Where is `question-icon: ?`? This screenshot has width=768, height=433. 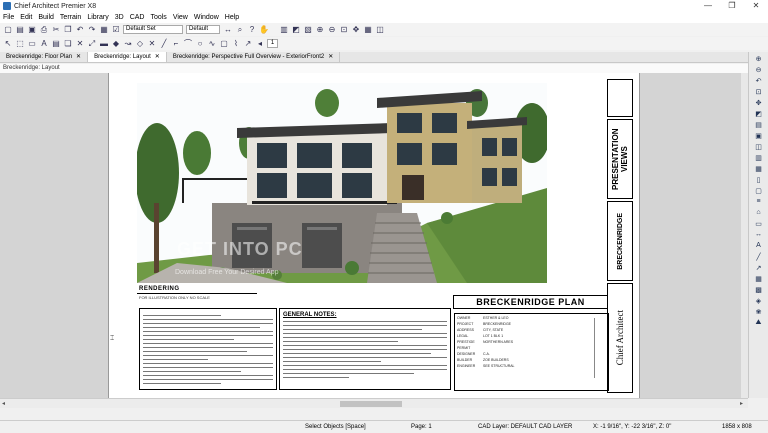 question-icon: ? is located at coordinates (252, 30).